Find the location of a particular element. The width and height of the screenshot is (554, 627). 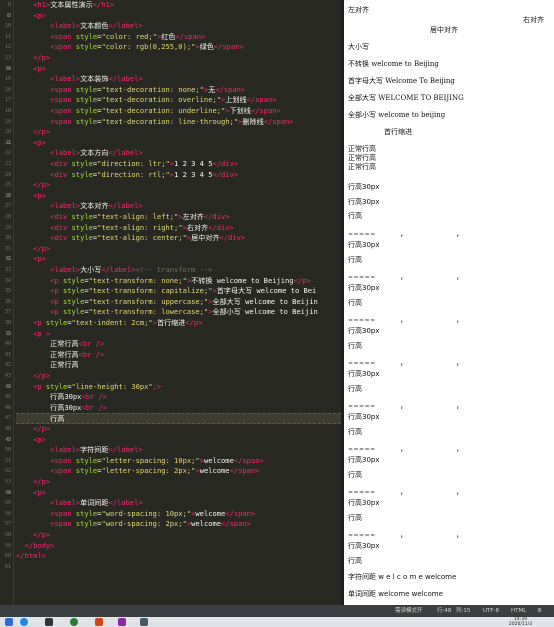

app-icon is located at coordinates (99, 622).